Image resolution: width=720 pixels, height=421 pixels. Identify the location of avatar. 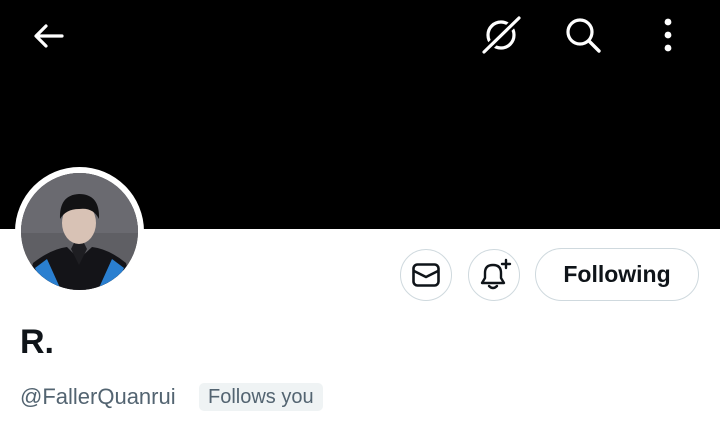
(79, 231).